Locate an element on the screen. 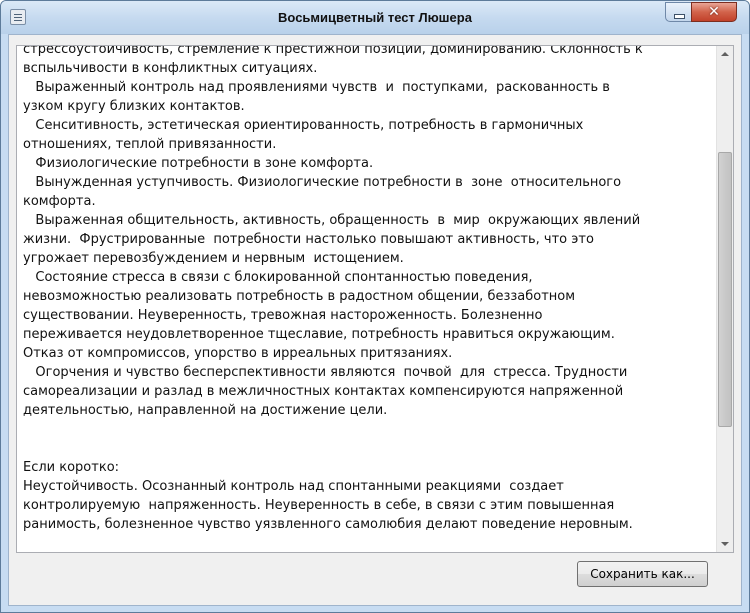  arrow-up-icon is located at coordinates (725, 54).